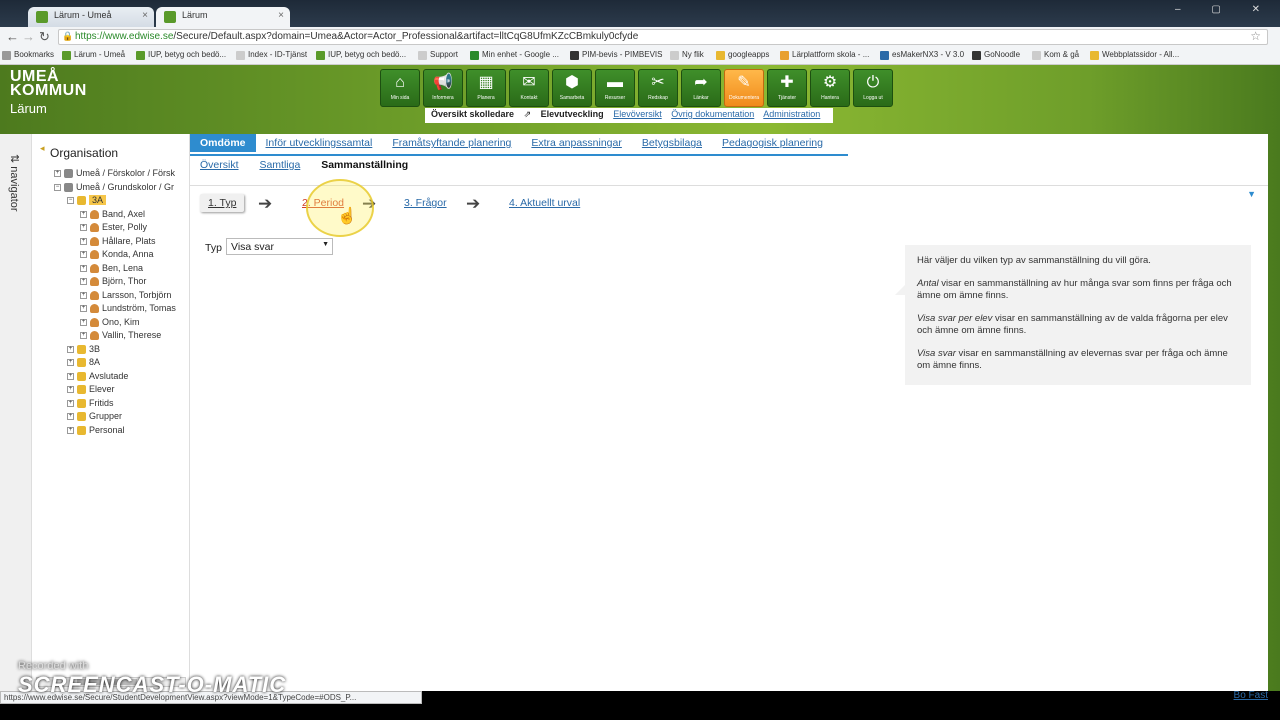 The height and width of the screenshot is (720, 1280). Describe the element at coordinates (347, 216) in the screenshot. I see `hand-cursor-icon: ☝` at that location.